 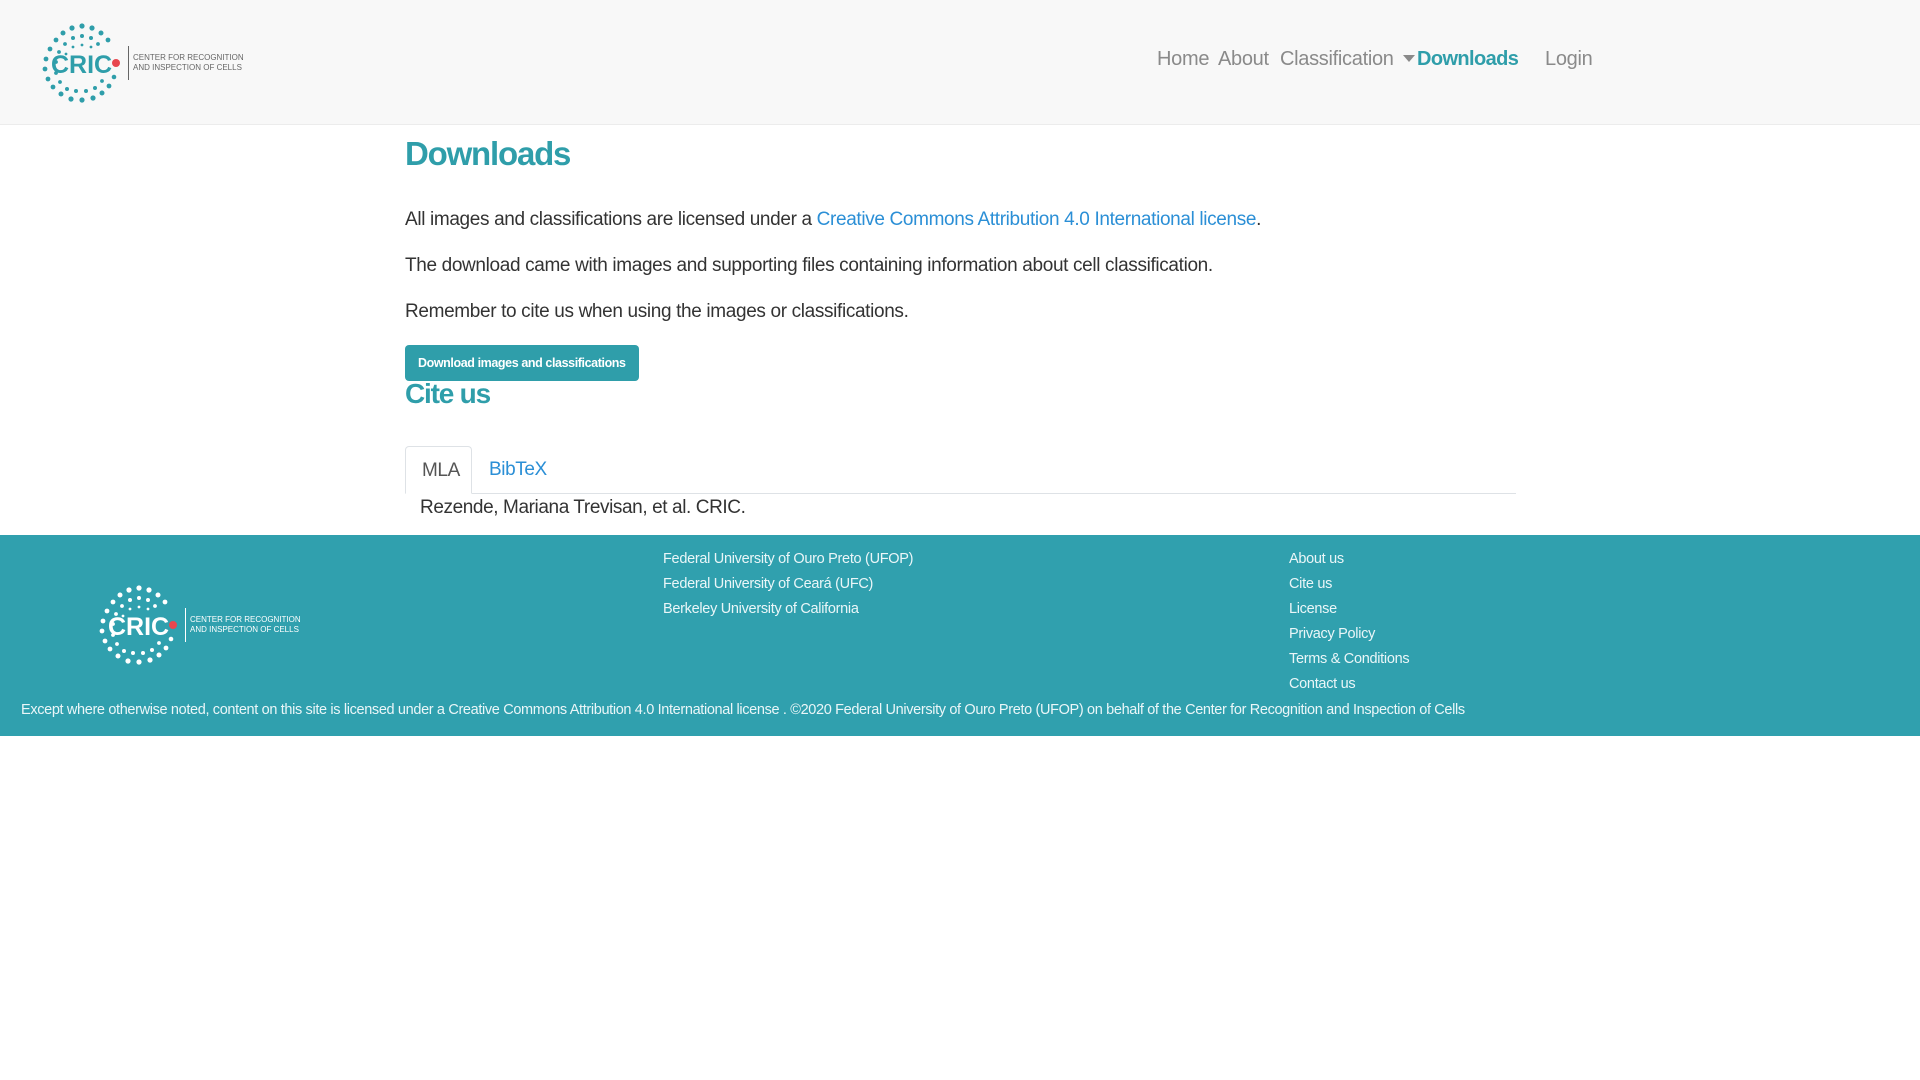 What do you see at coordinates (1337, 59) in the screenshot?
I see `nav-classification-label: Classification` at bounding box center [1337, 59].